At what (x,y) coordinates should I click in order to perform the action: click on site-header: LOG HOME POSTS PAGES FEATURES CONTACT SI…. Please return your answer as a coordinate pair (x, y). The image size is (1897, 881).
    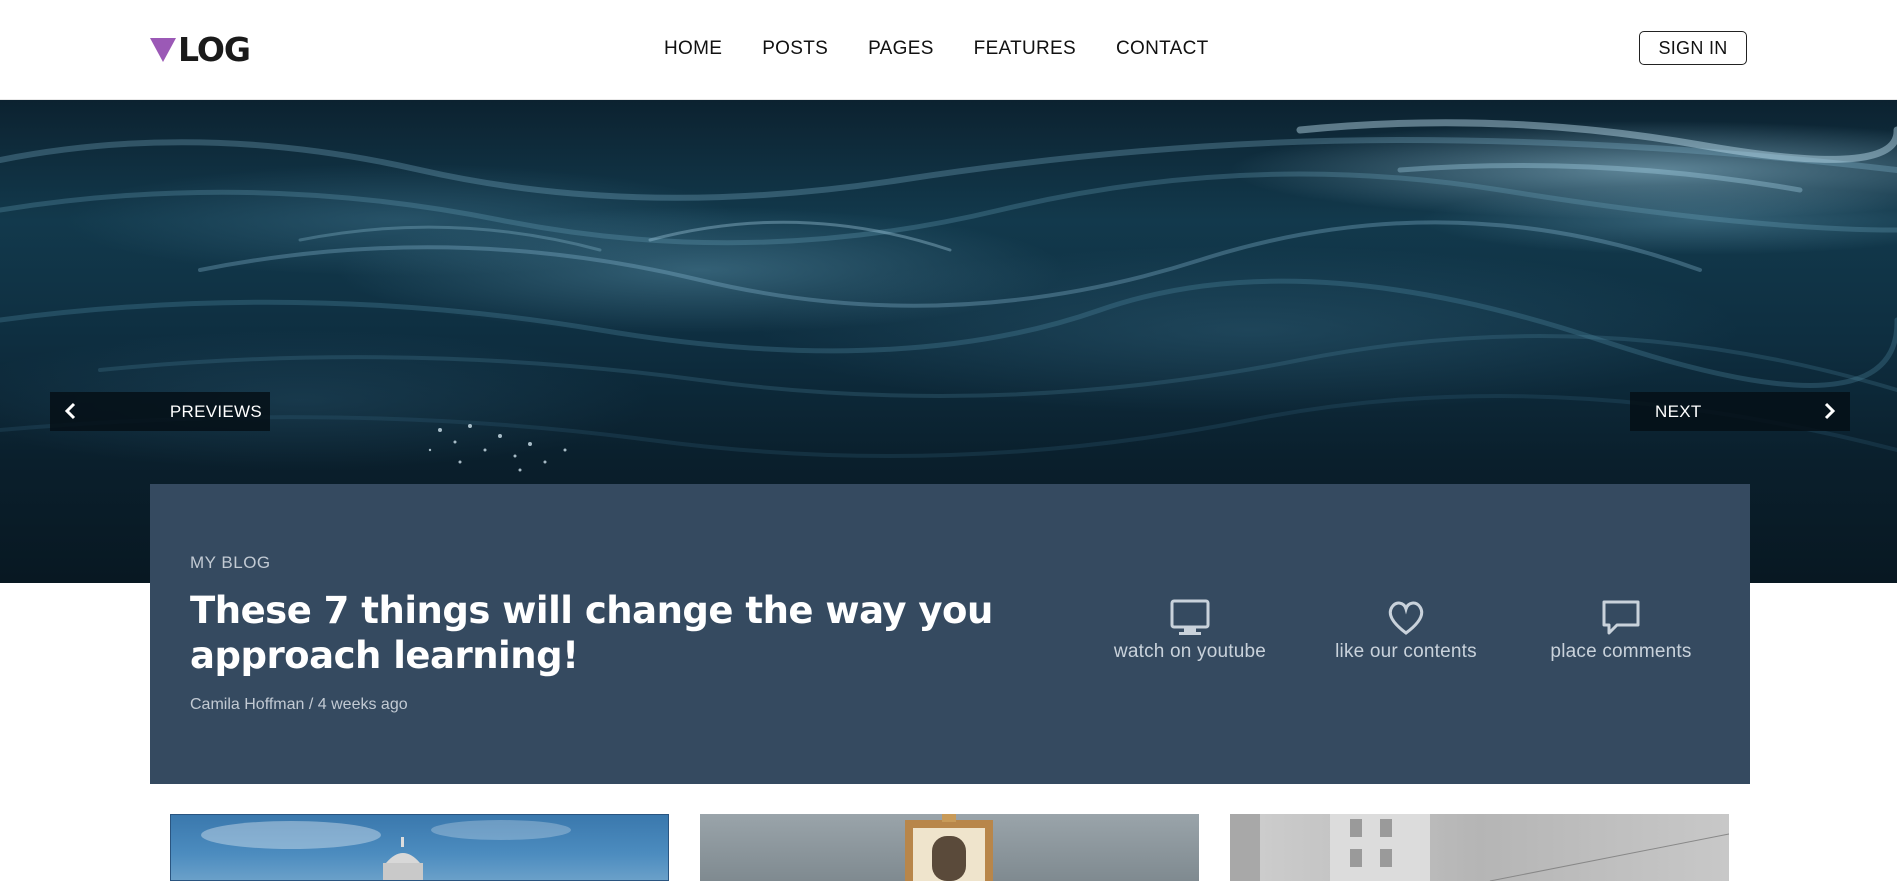
    Looking at the image, I should click on (948, 50).